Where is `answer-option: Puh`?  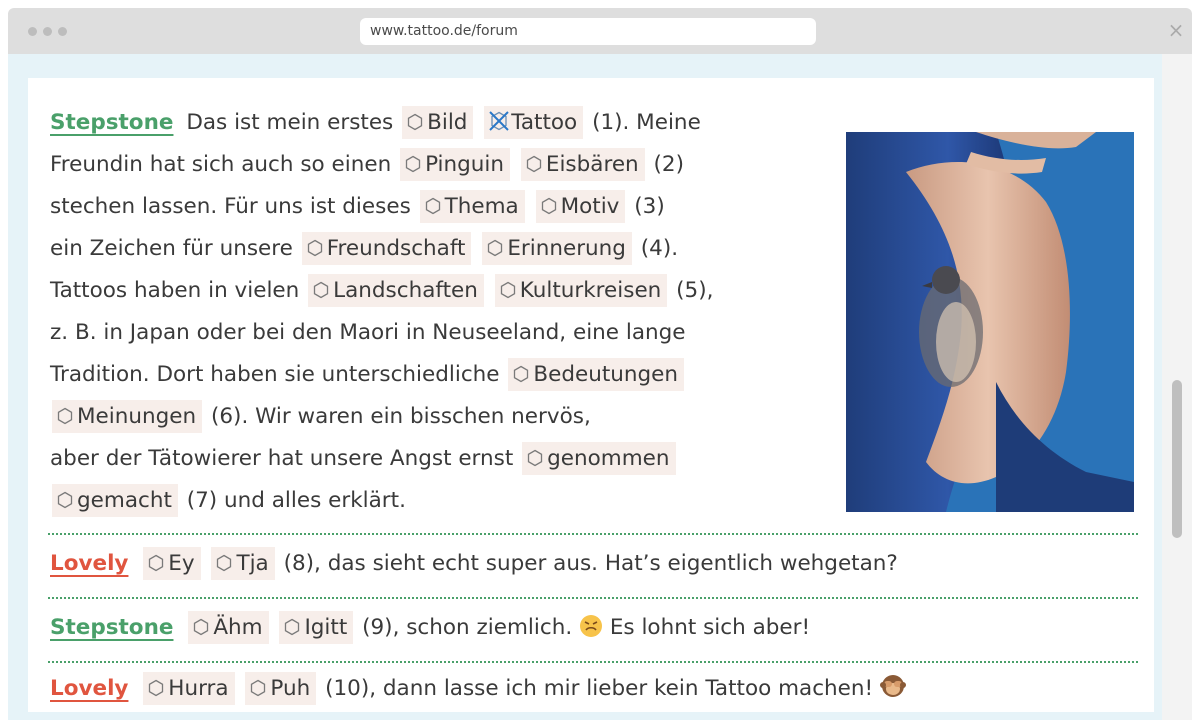
answer-option: Puh is located at coordinates (281, 688).